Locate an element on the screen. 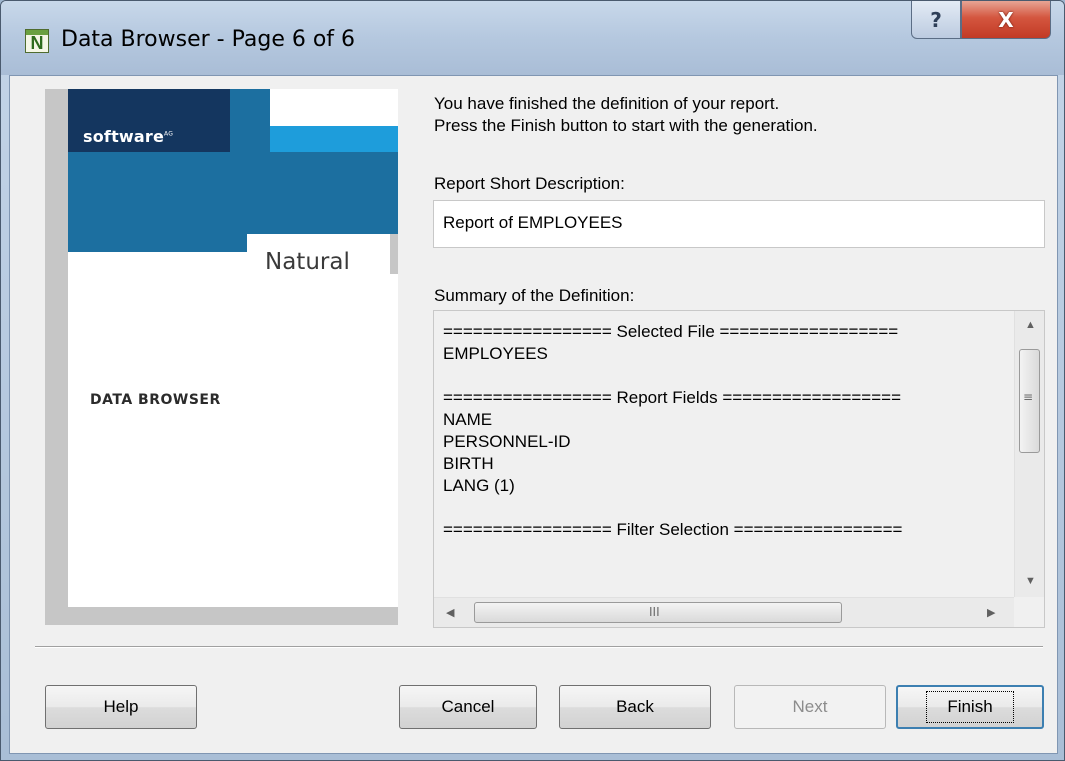  natural-app-icon: N is located at coordinates (37, 41).